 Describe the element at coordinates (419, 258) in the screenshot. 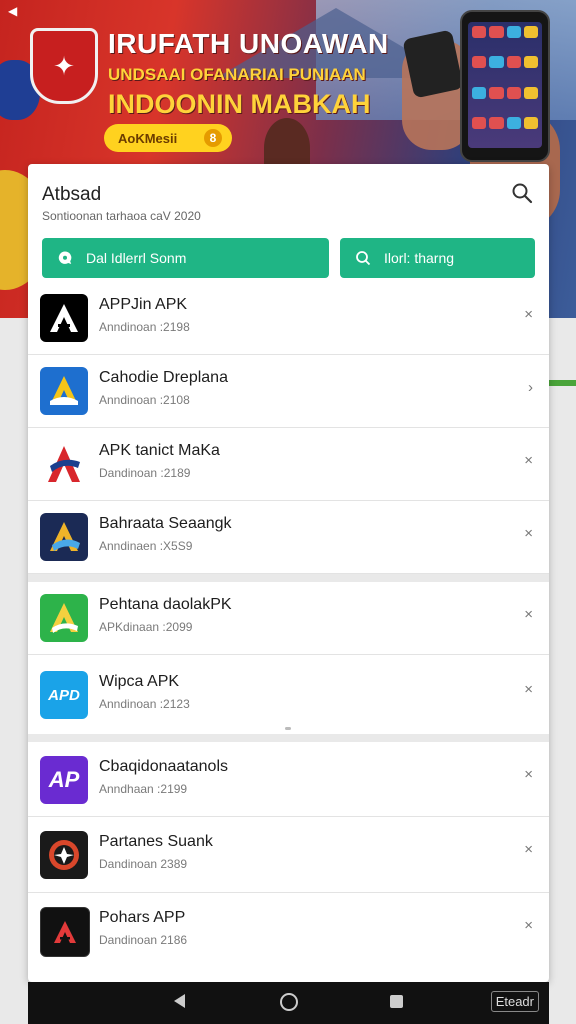

I see `secondary-action-label: Ilorl: tharng` at that location.